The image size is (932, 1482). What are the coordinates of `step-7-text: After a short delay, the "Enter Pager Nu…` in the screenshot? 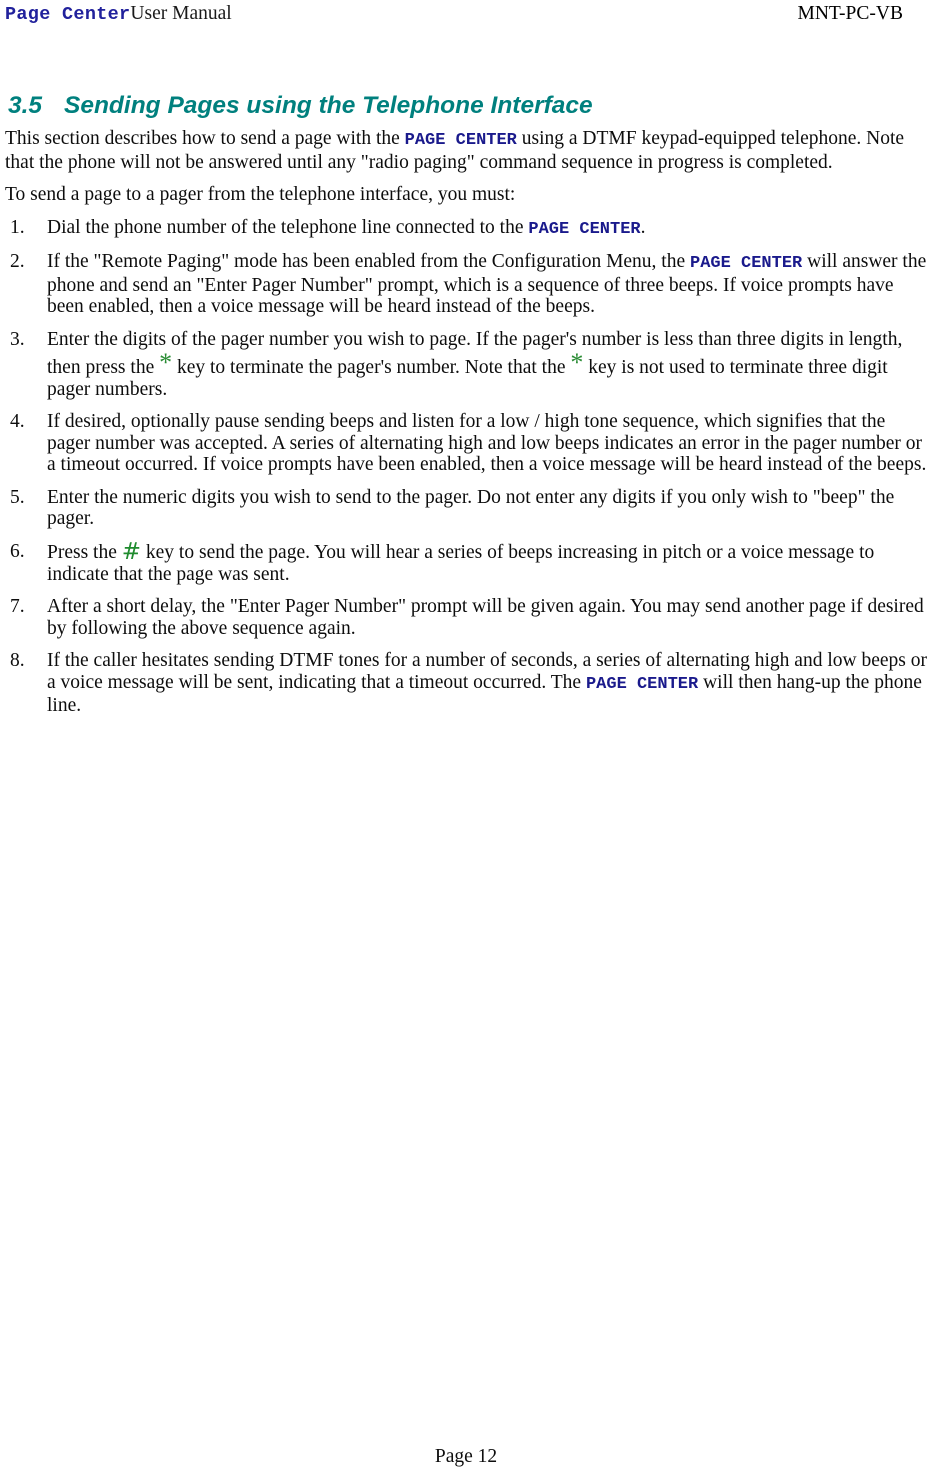 It's located at (485, 617).